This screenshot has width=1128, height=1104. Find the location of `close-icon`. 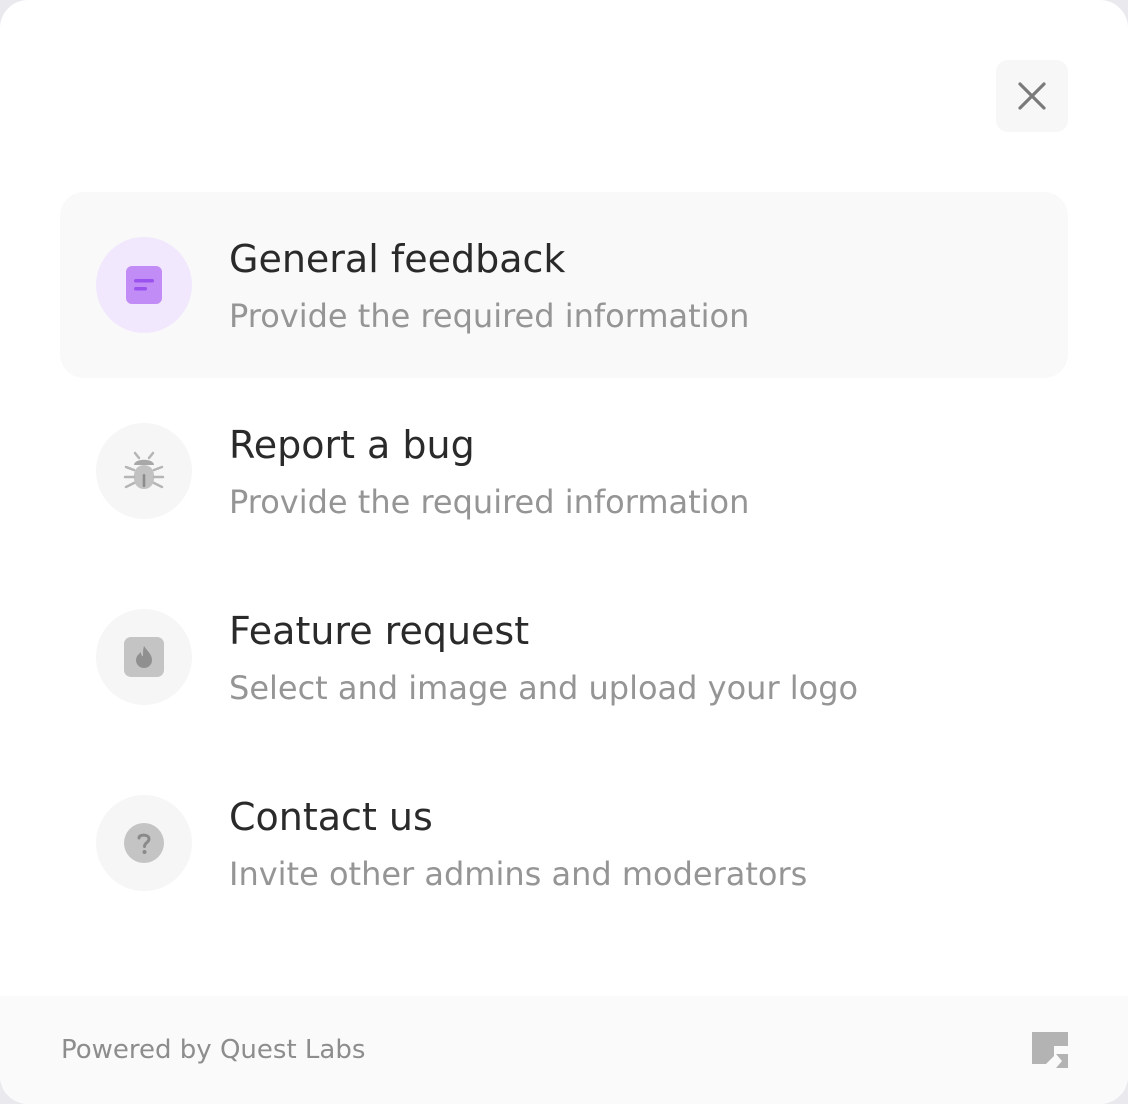

close-icon is located at coordinates (1032, 96).